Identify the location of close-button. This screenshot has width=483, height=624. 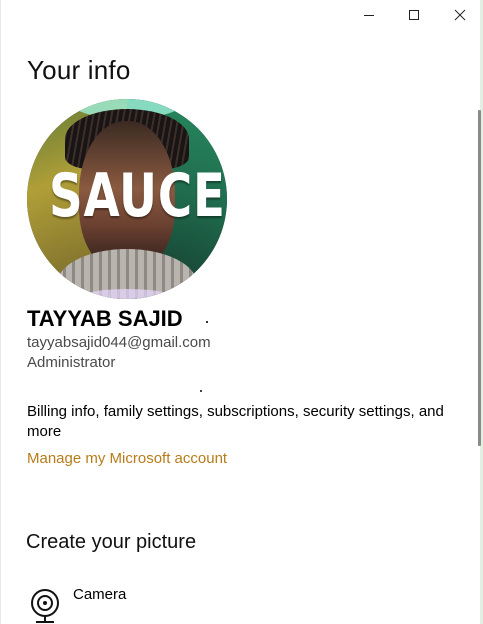
(460, 15).